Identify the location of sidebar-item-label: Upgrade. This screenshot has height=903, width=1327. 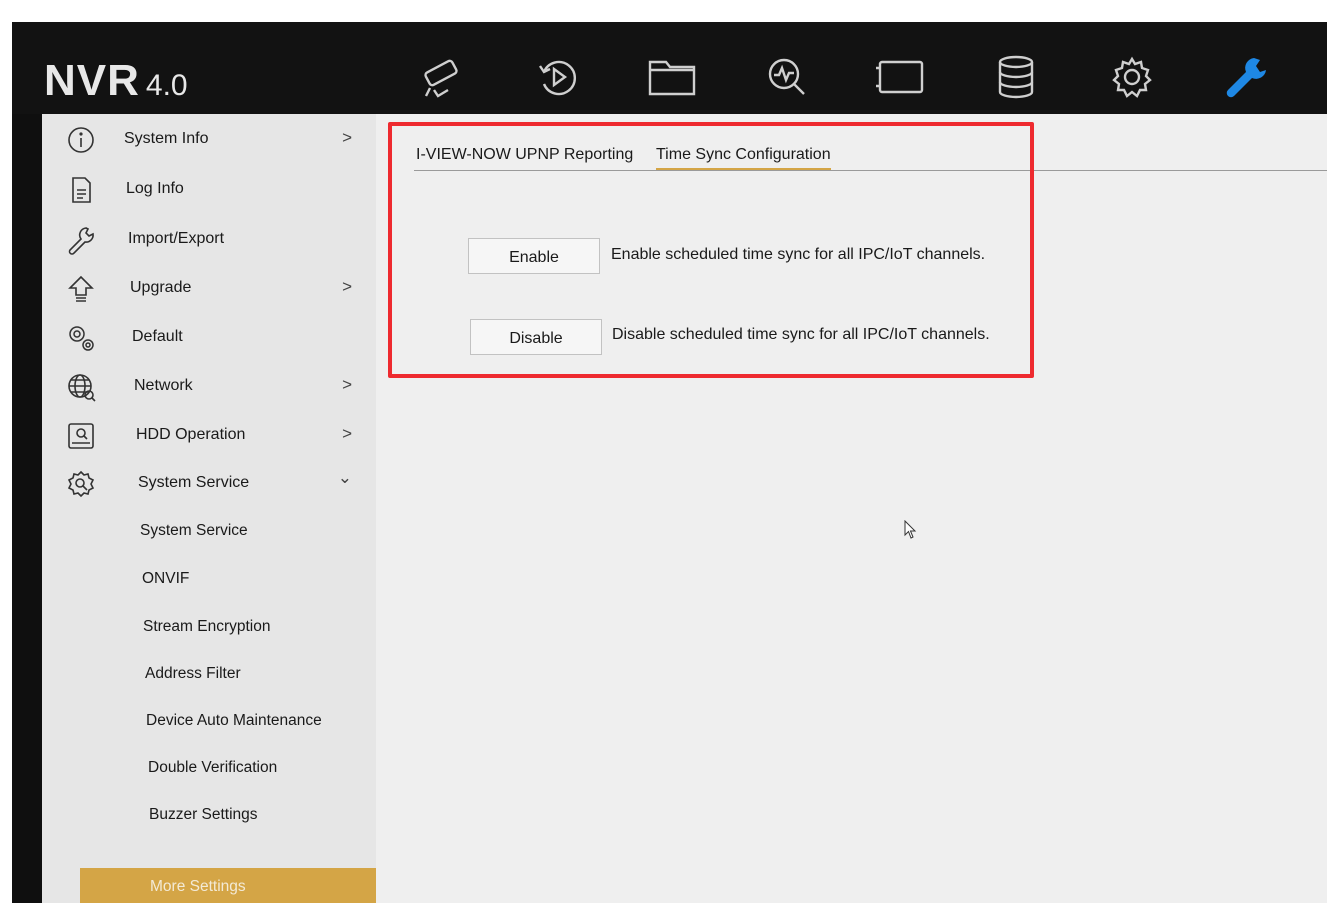
(161, 287).